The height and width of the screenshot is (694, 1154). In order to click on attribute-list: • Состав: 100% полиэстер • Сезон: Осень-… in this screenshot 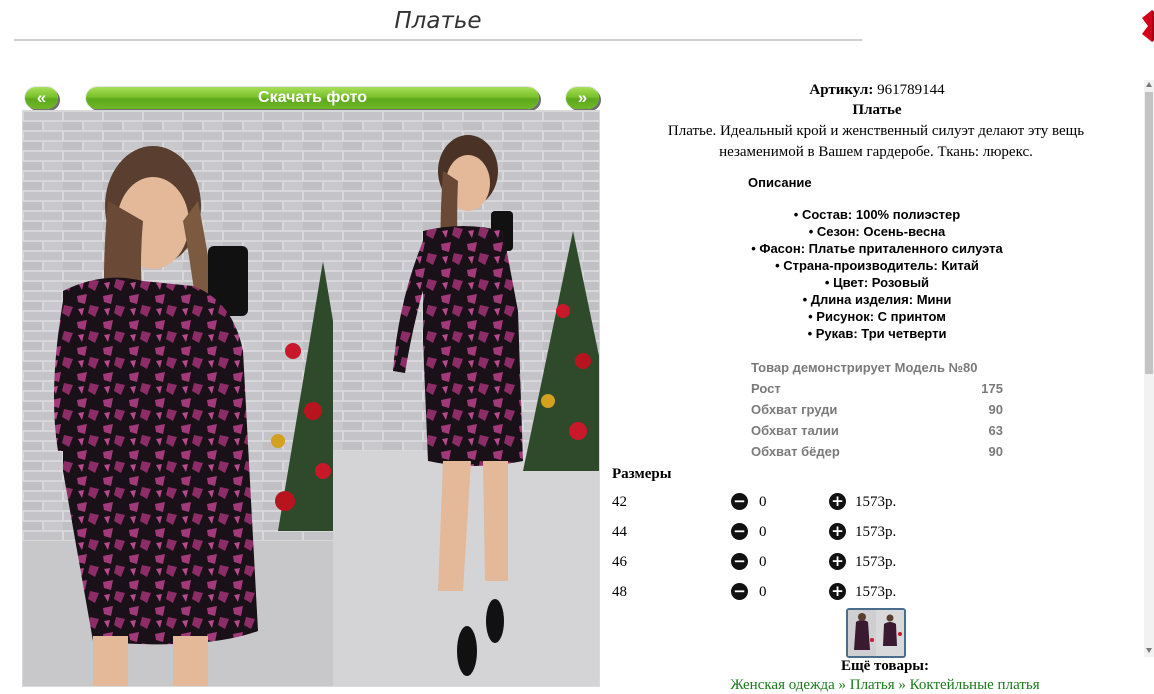, I will do `click(877, 274)`.